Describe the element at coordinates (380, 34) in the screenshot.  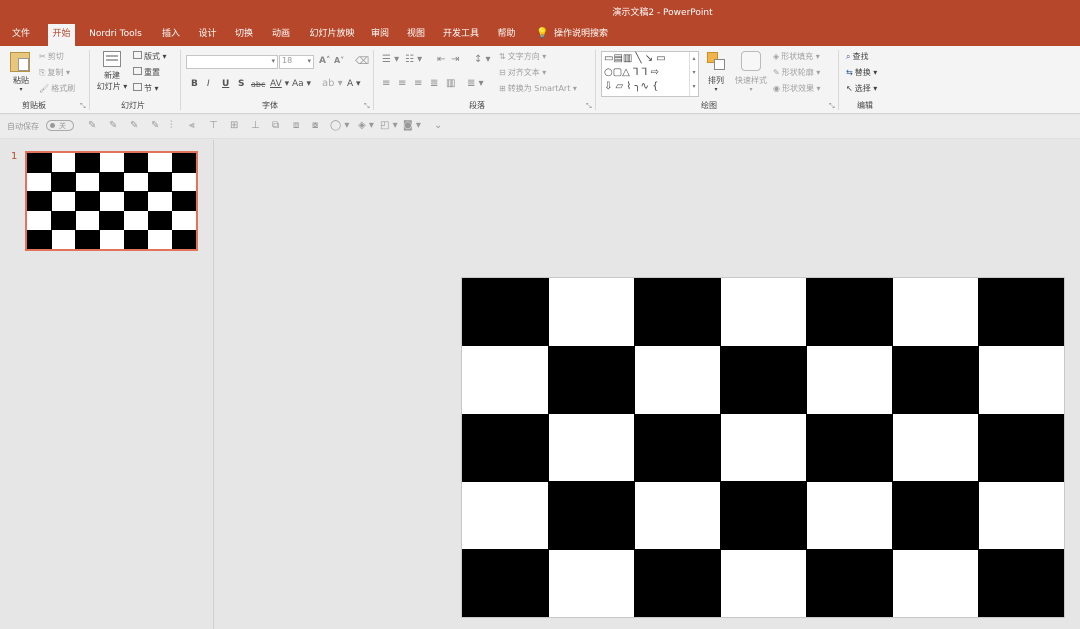
I see `tab-review: 审阅` at that location.